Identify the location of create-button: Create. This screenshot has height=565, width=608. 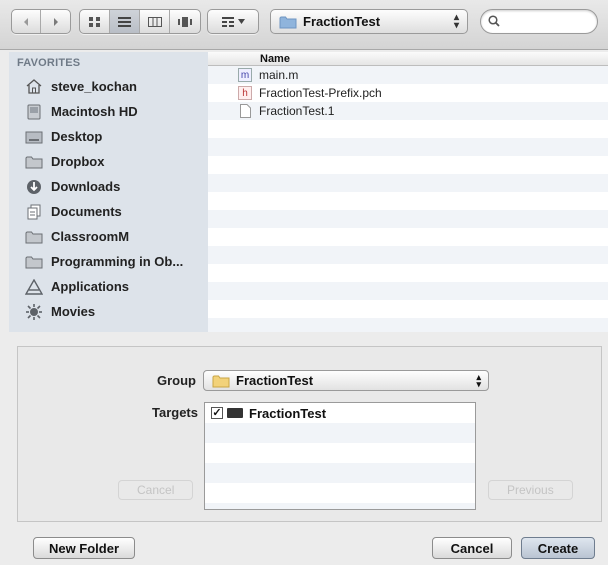
(558, 548).